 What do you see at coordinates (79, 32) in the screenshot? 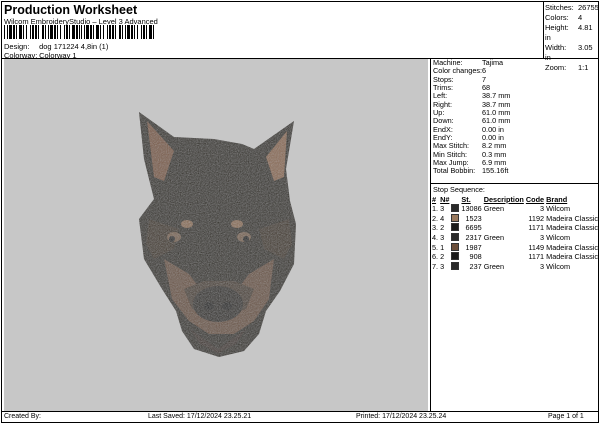
I see `barcode-icon` at bounding box center [79, 32].